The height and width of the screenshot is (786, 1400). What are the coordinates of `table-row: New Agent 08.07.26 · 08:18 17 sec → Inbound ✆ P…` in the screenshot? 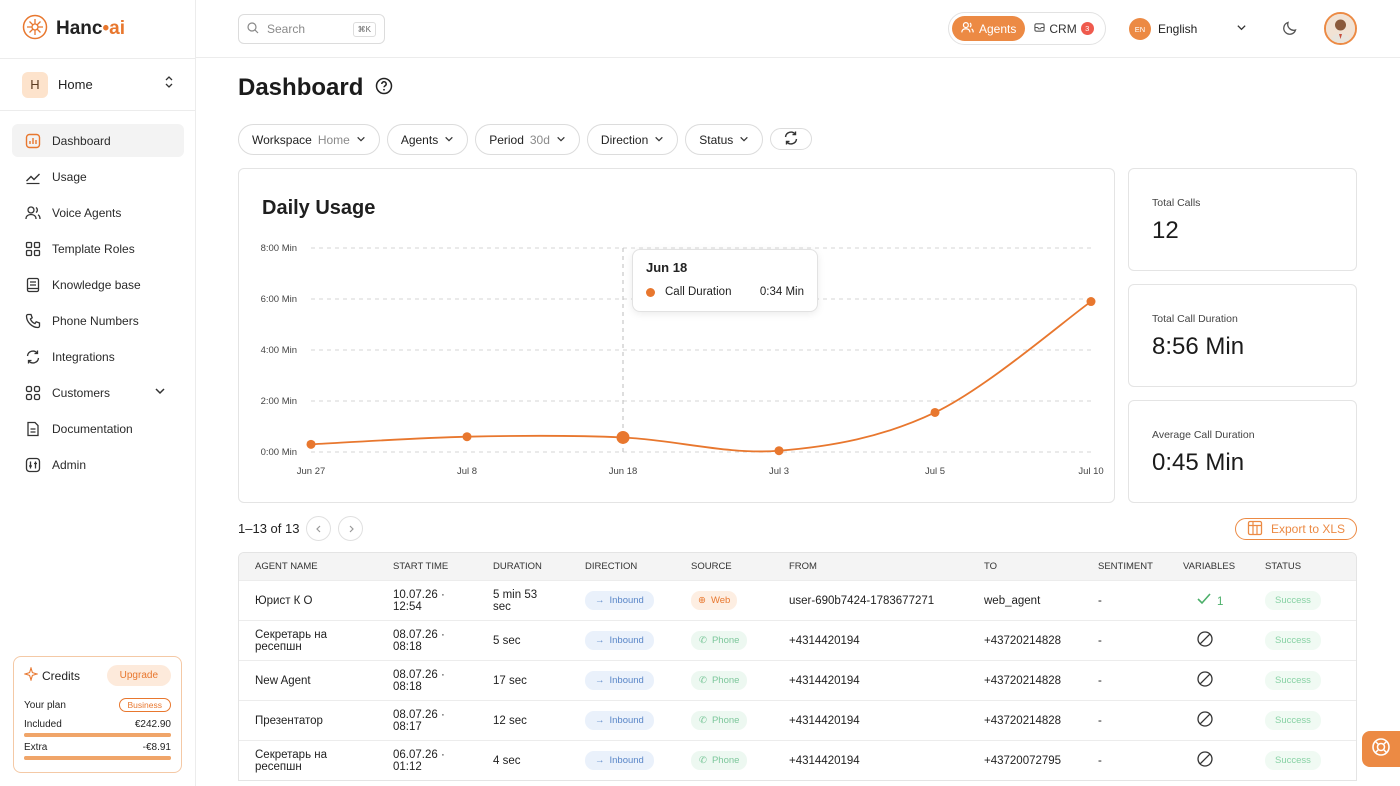 It's located at (797, 680).